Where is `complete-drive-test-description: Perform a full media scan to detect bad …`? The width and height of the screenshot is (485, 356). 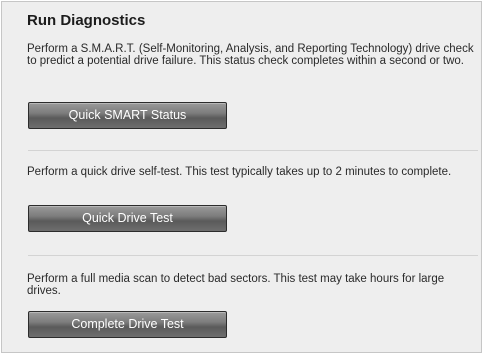 complete-drive-test-description: Perform a full media scan to detect bad … is located at coordinates (236, 285).